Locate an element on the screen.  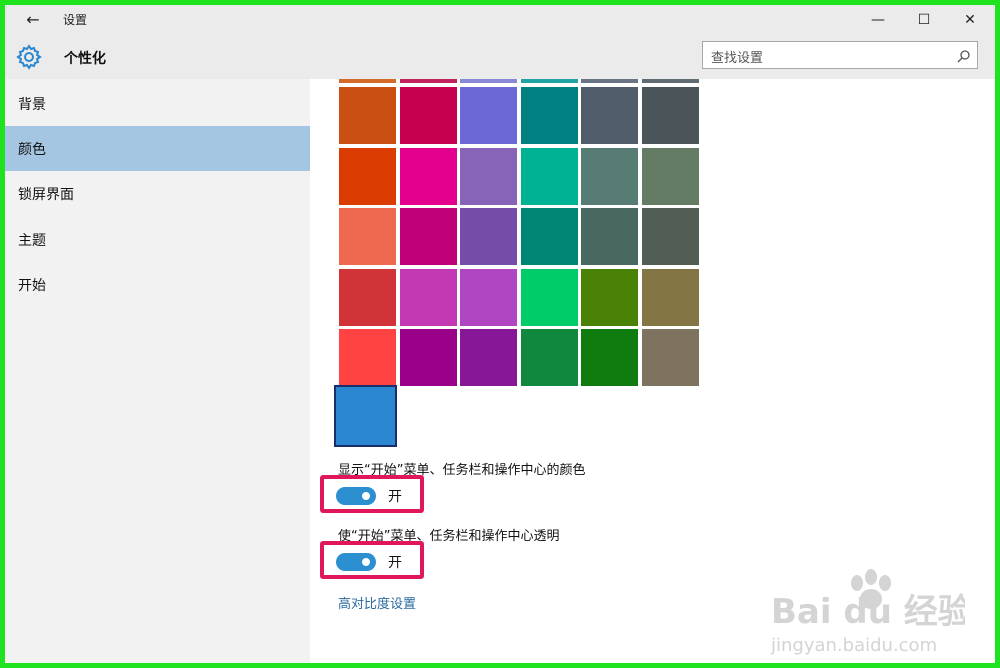
toggle-show-color-switch is located at coordinates (356, 496).